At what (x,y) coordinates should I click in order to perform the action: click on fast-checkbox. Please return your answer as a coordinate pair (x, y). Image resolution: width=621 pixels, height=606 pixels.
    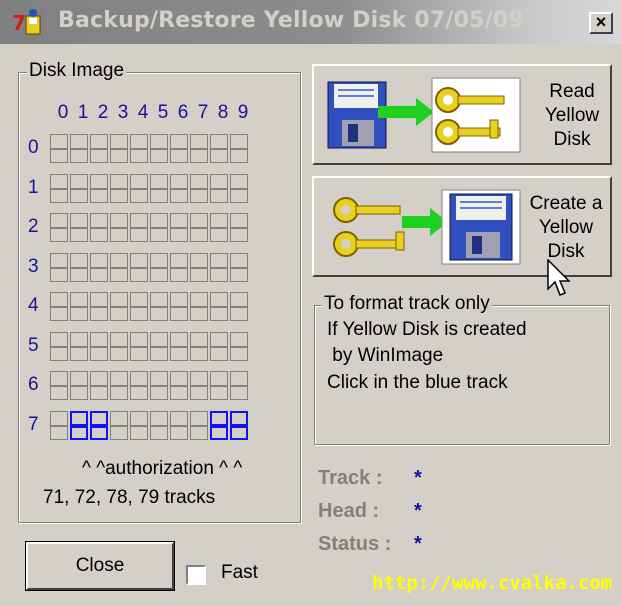
    Looking at the image, I should click on (196, 575).